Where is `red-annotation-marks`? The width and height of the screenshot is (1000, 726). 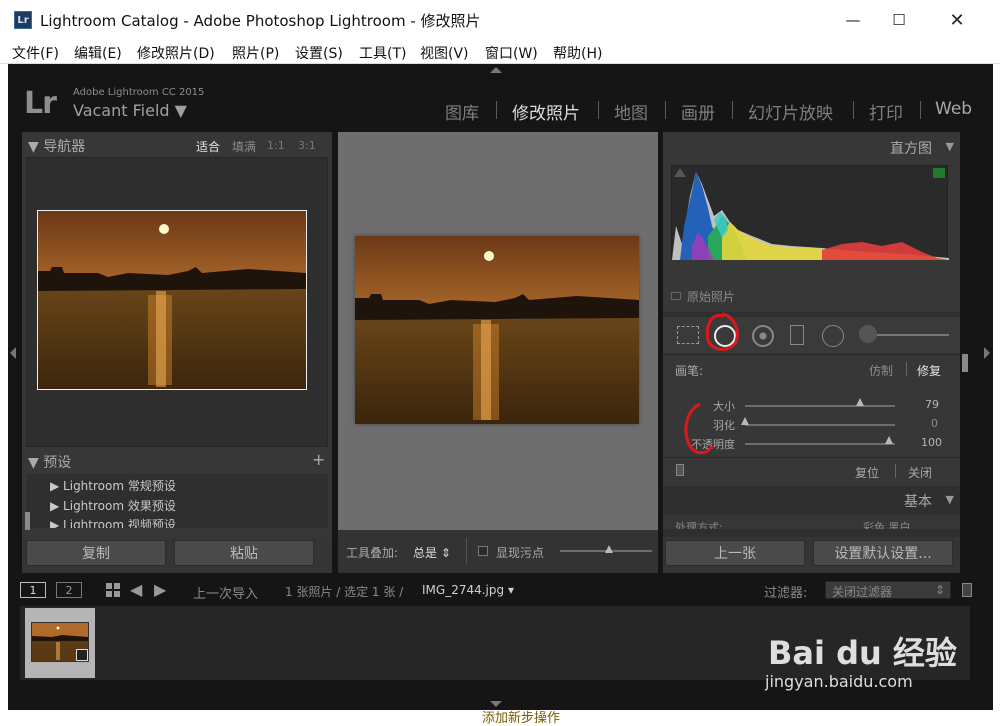 red-annotation-marks is located at coordinates (711, 383).